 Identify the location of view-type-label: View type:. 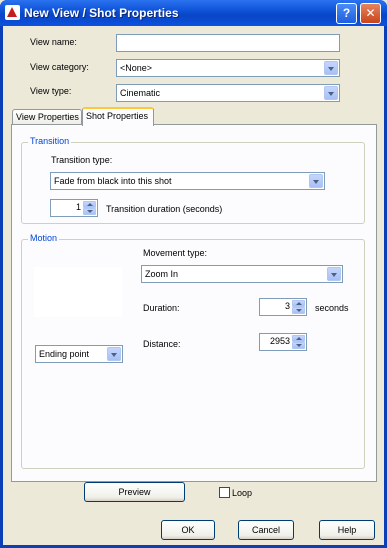
(51, 91).